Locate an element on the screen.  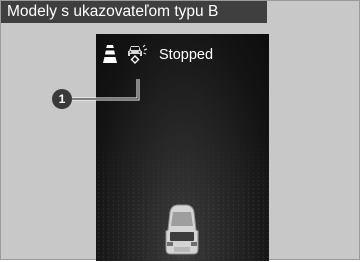
lane-marker-icon is located at coordinates (110, 54).